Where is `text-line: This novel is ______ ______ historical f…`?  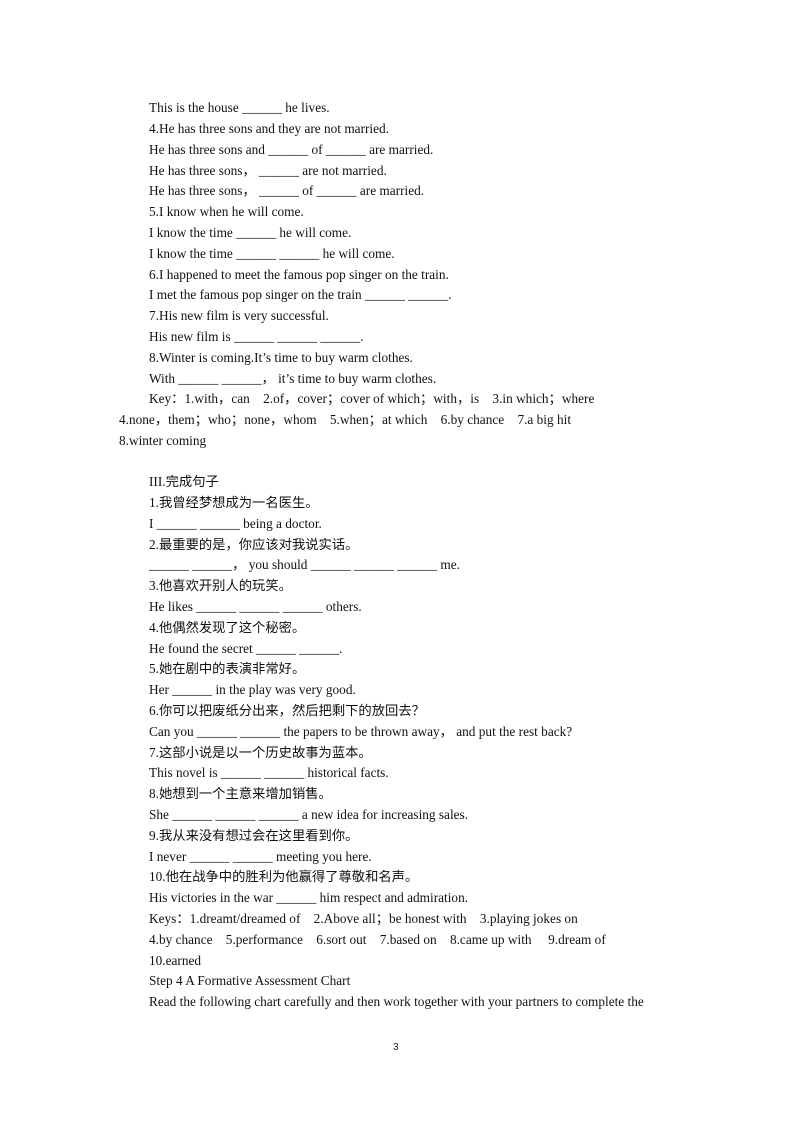
text-line: This novel is ______ ______ historical f… is located at coordinates (269, 772).